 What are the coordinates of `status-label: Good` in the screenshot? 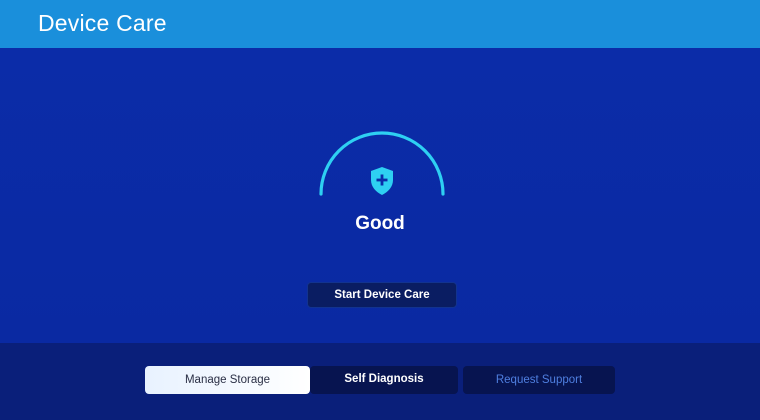 It's located at (380, 223).